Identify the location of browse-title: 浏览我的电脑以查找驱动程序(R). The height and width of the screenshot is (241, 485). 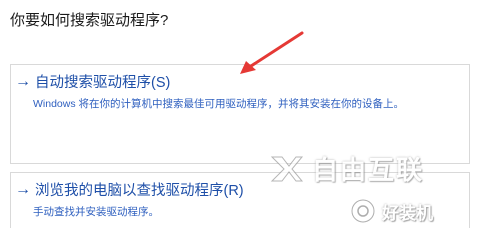
(139, 191).